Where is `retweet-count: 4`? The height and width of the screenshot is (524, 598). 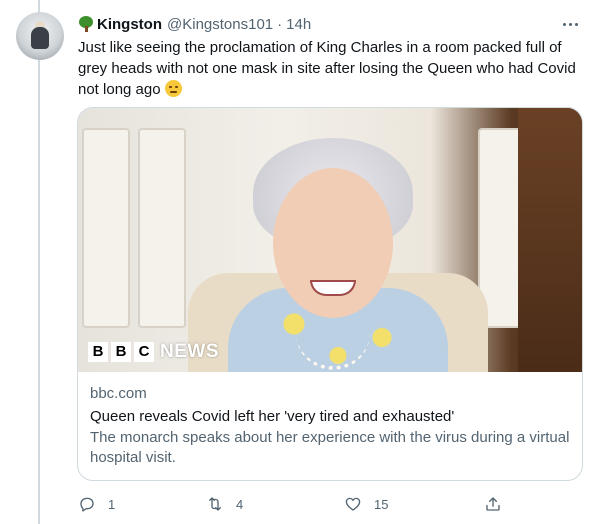
retweet-count: 4 is located at coordinates (240, 504).